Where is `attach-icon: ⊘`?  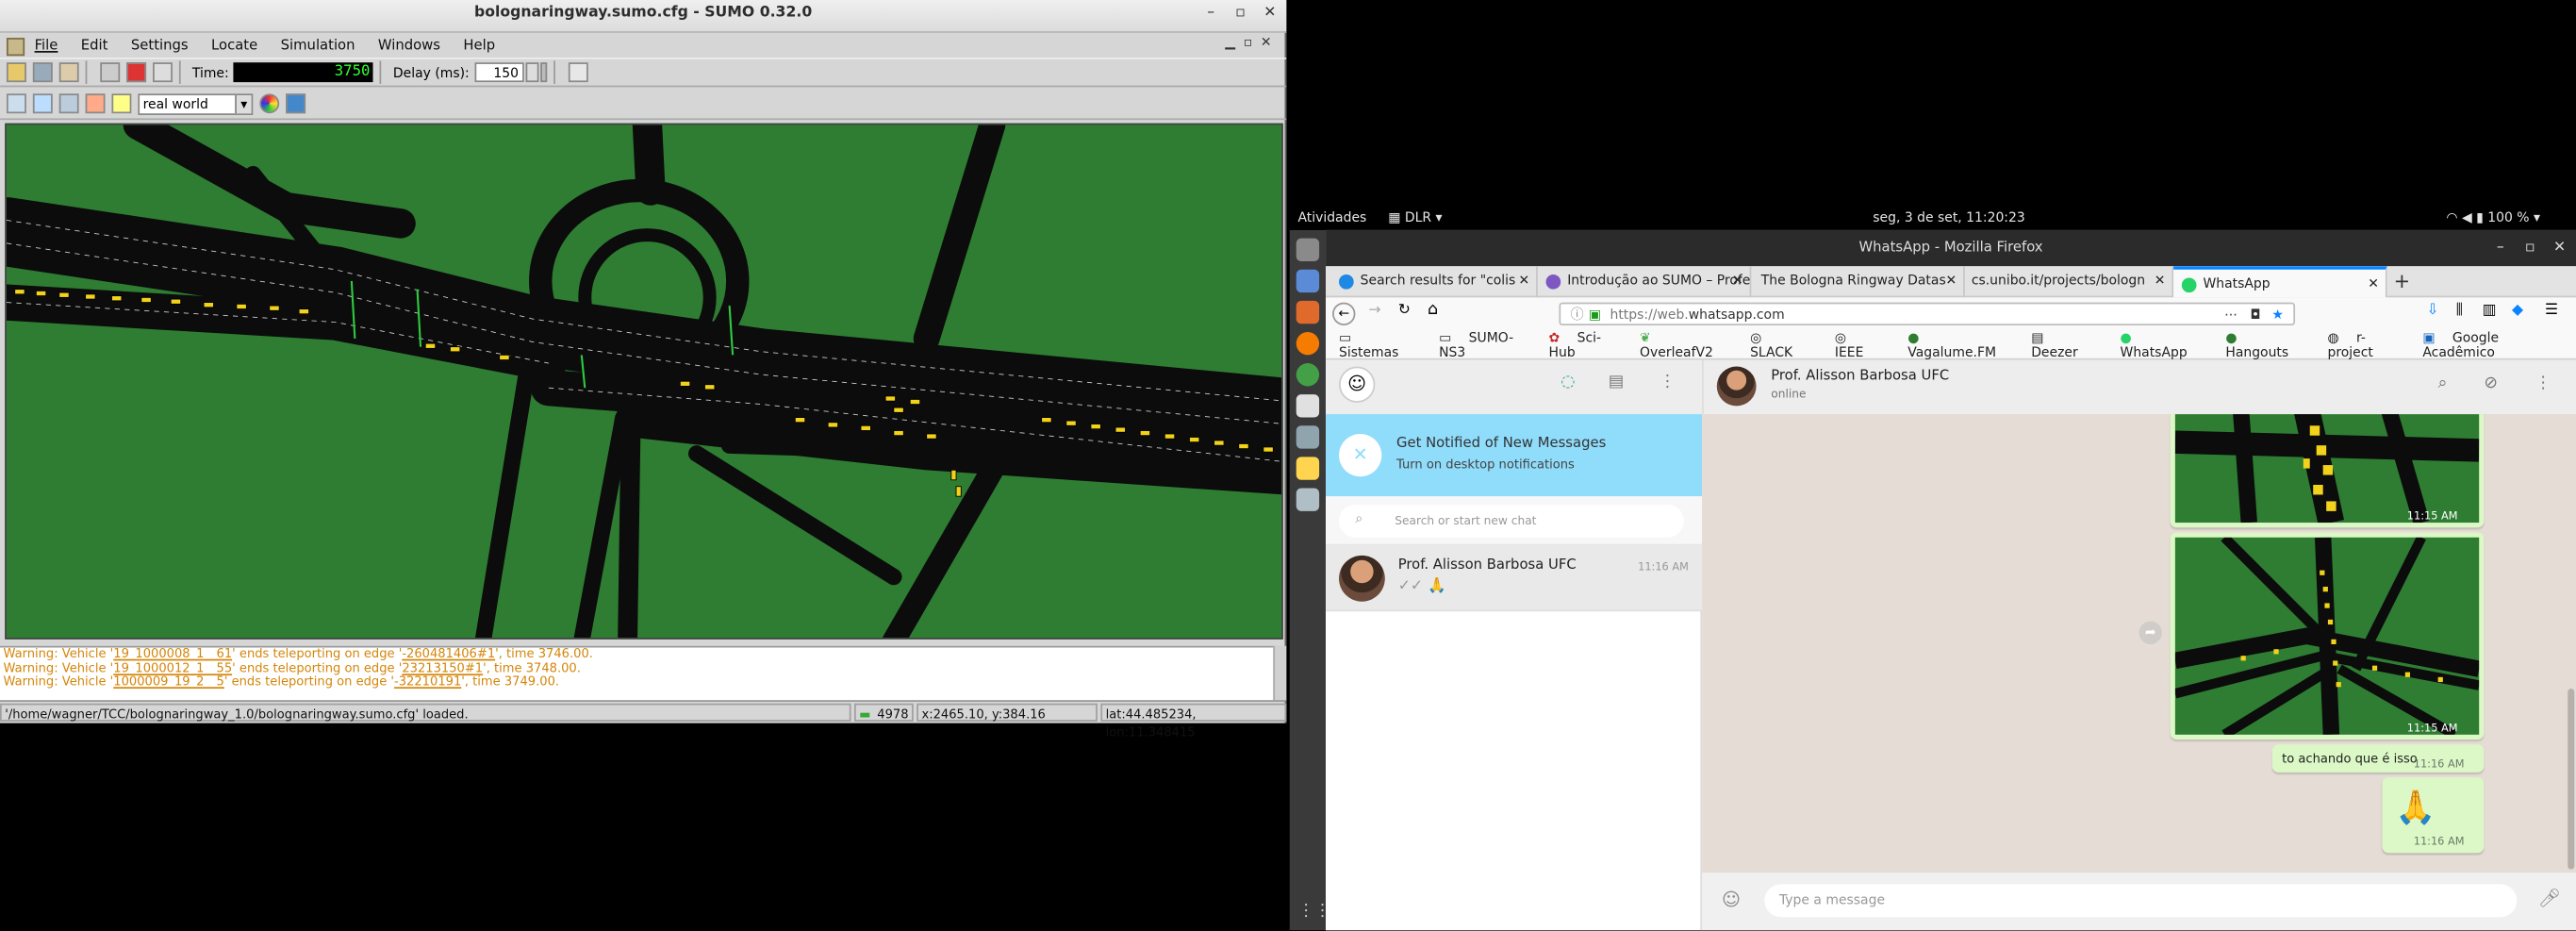
attach-icon: ⊘ is located at coordinates (2491, 383).